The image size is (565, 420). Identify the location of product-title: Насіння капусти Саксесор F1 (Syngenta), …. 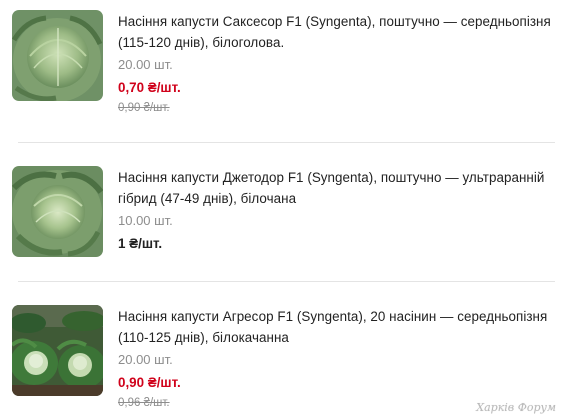
(339, 32).